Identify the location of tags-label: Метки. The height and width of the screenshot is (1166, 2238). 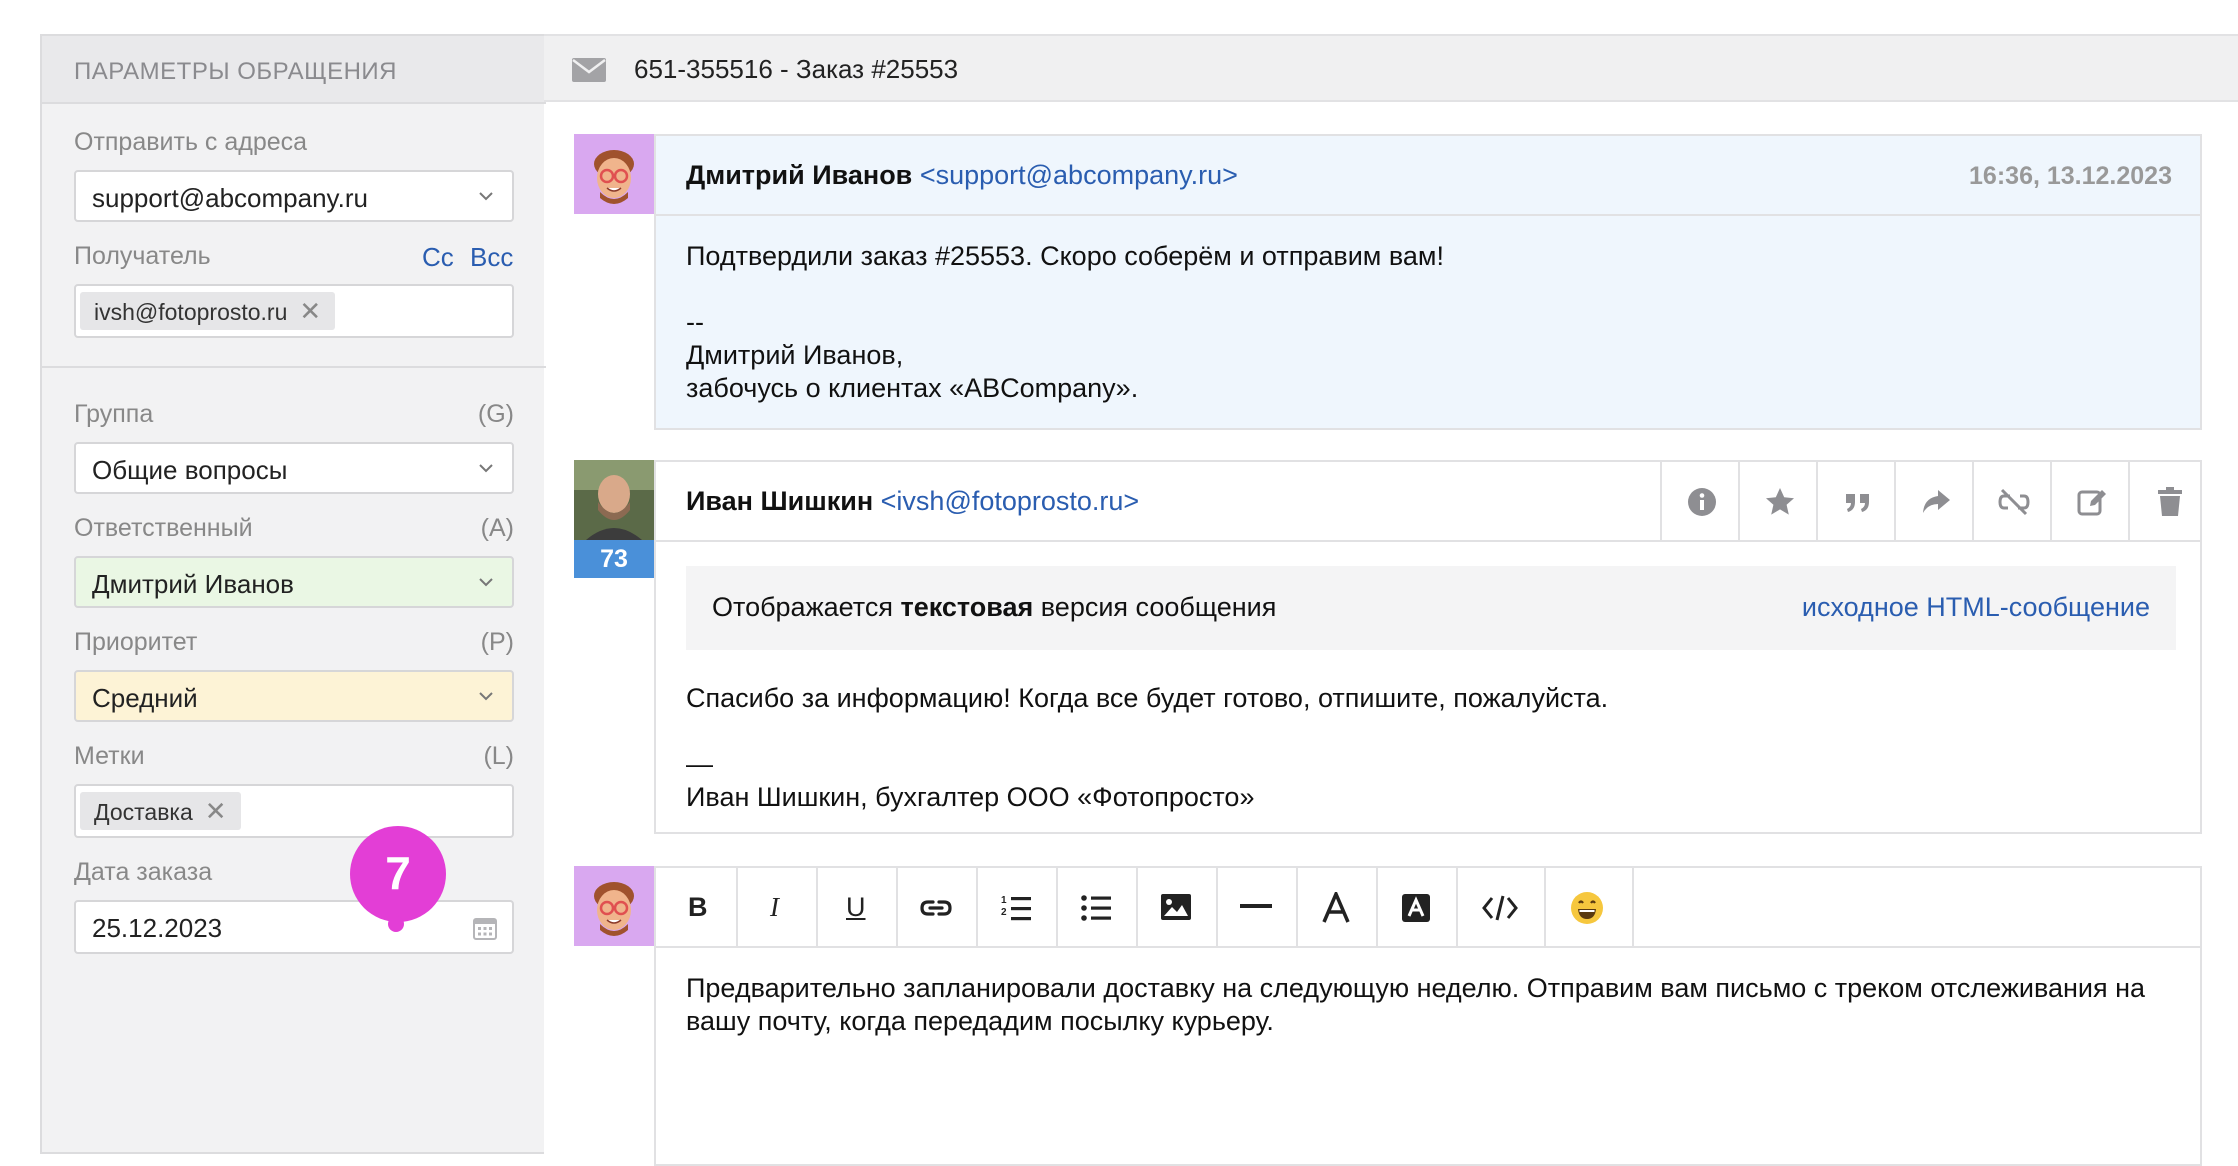
(109, 756).